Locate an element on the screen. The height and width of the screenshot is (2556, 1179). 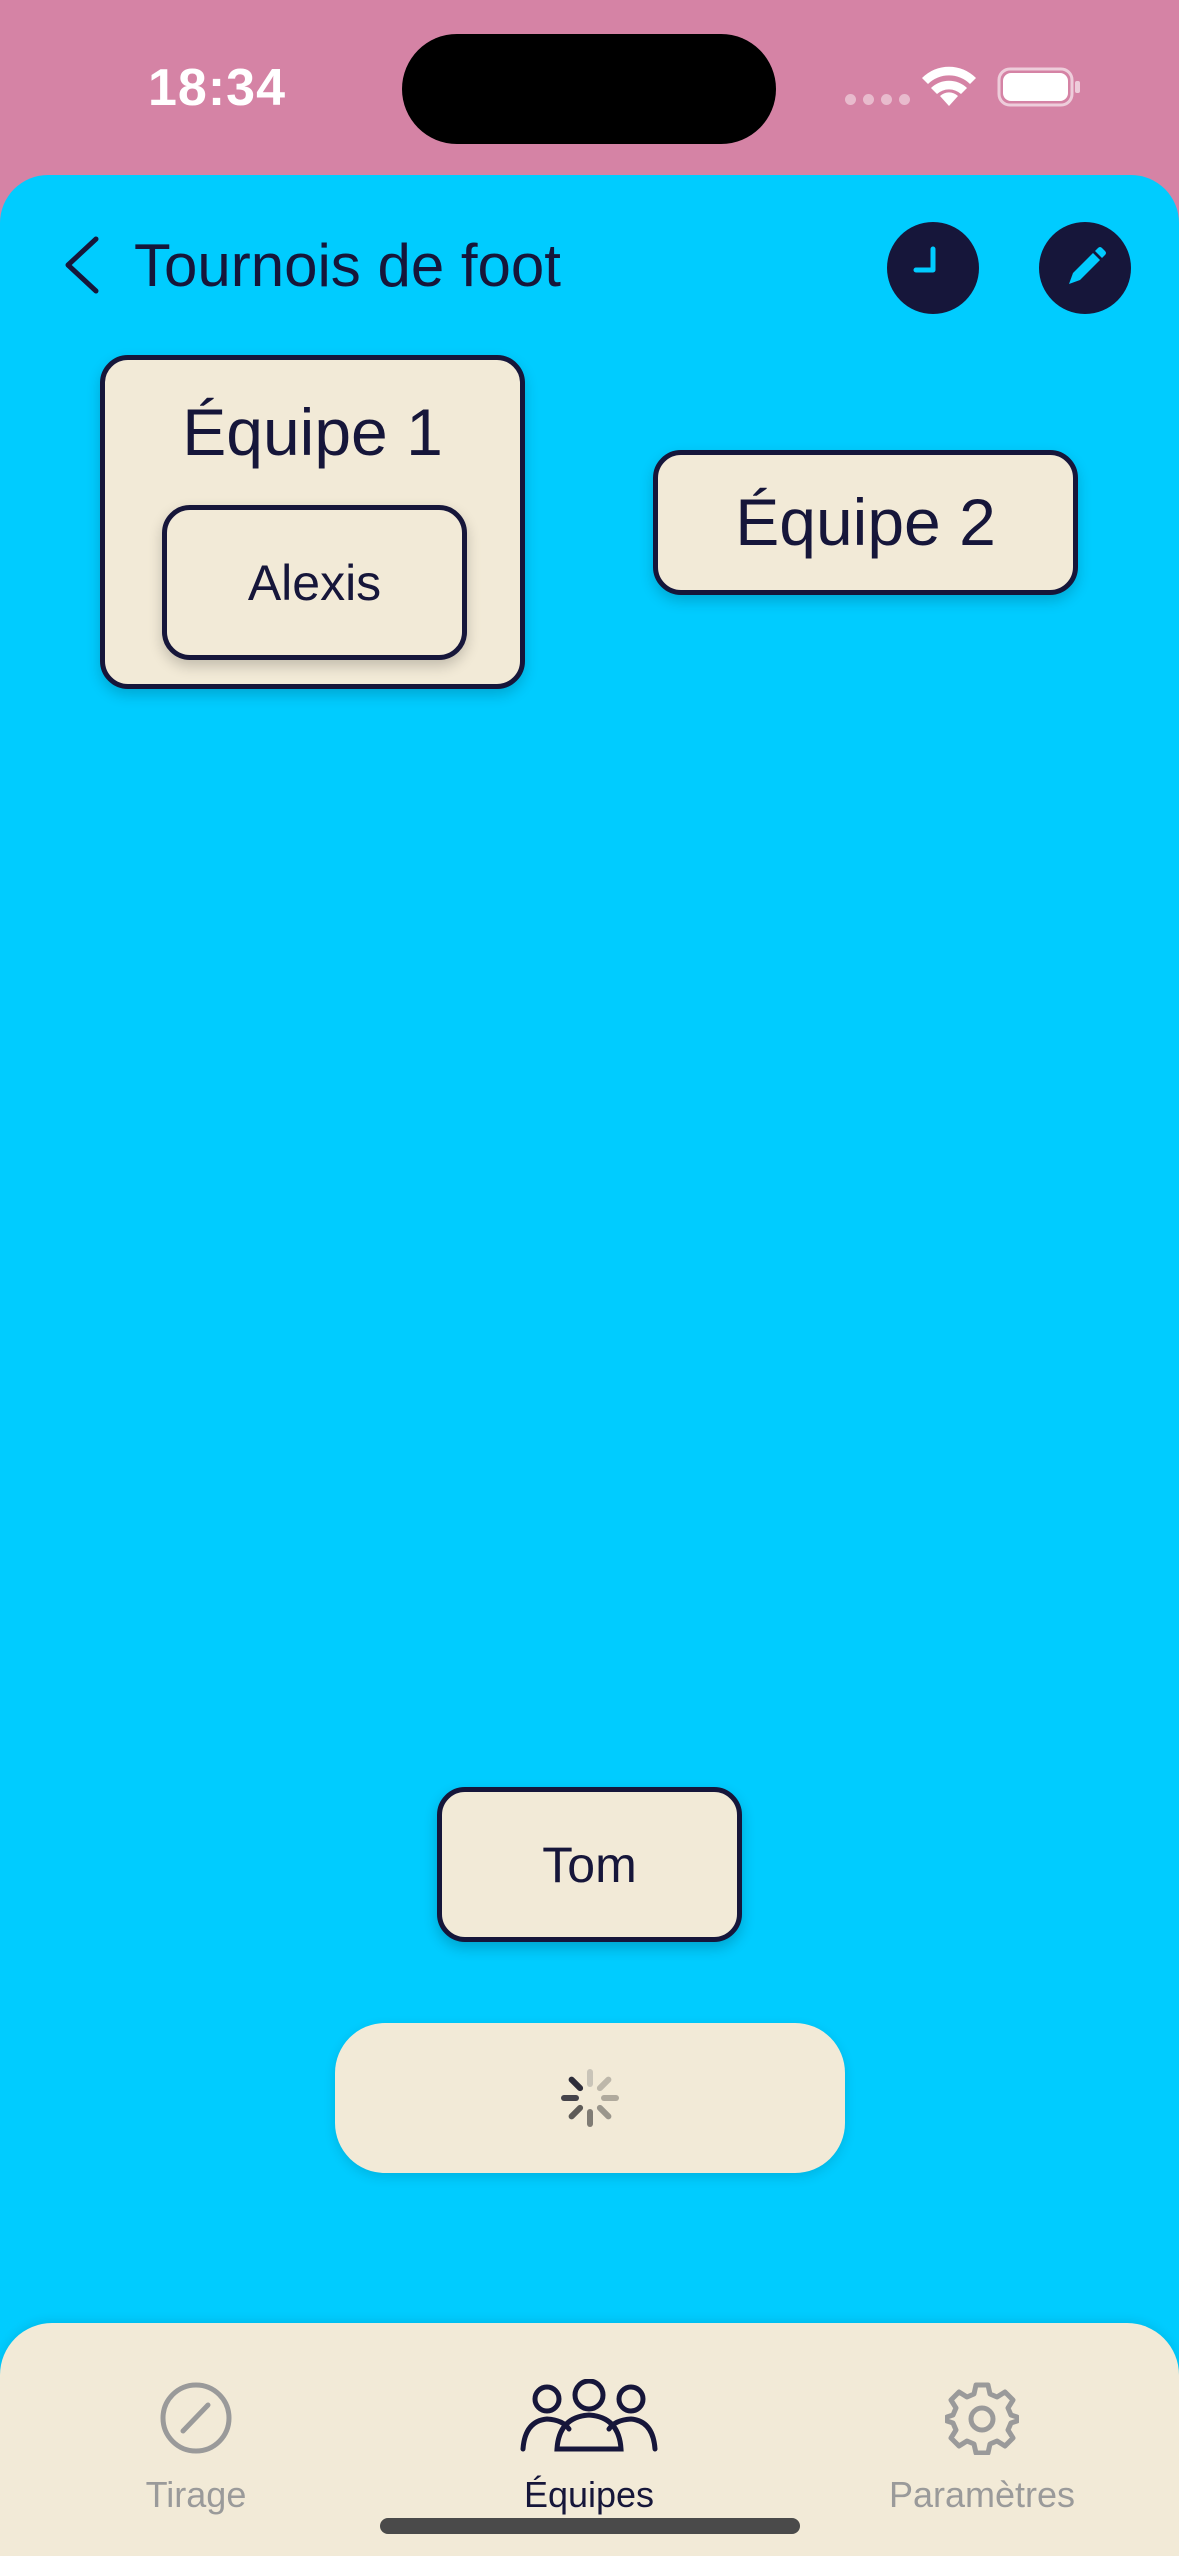
nav-title: Tournois de foot is located at coordinates (347, 265).